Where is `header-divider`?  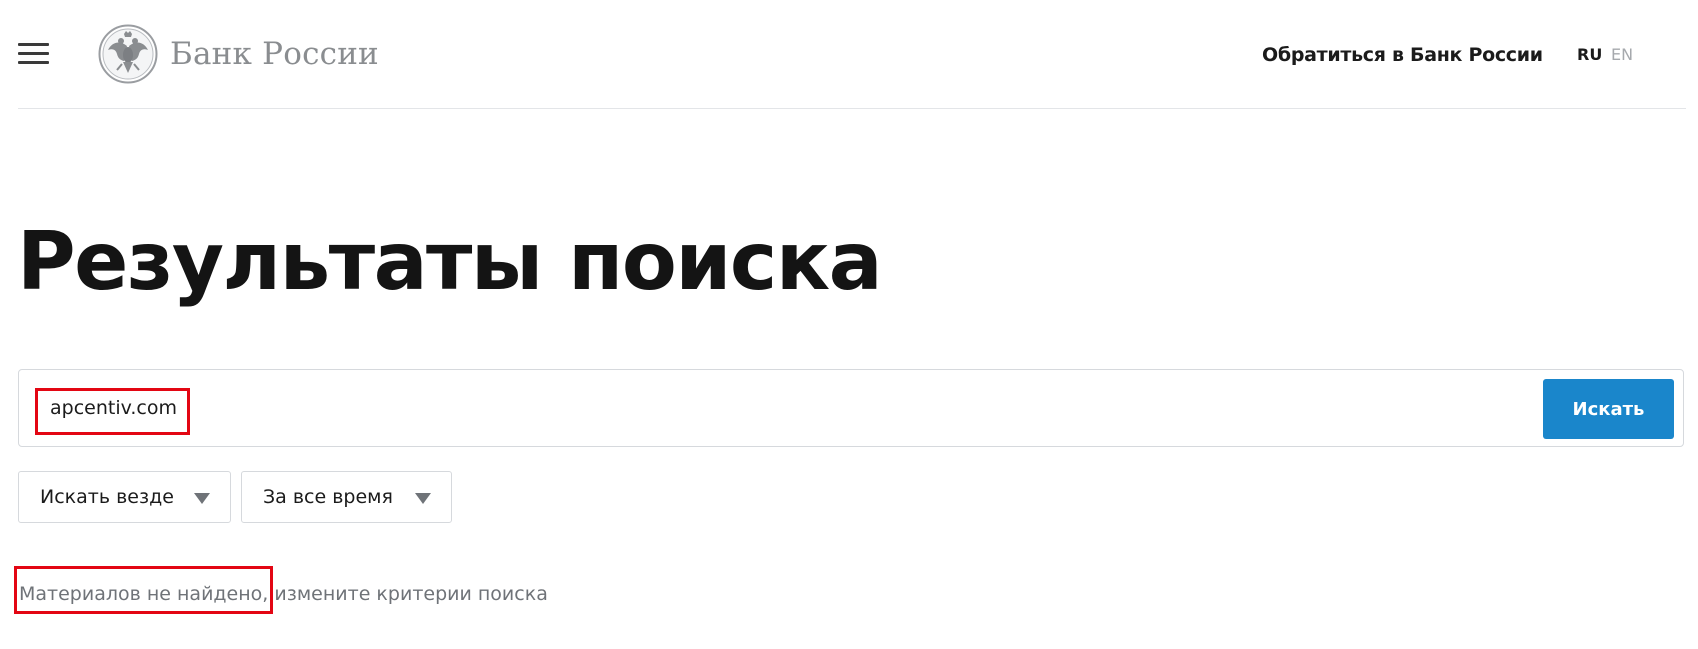 header-divider is located at coordinates (852, 108).